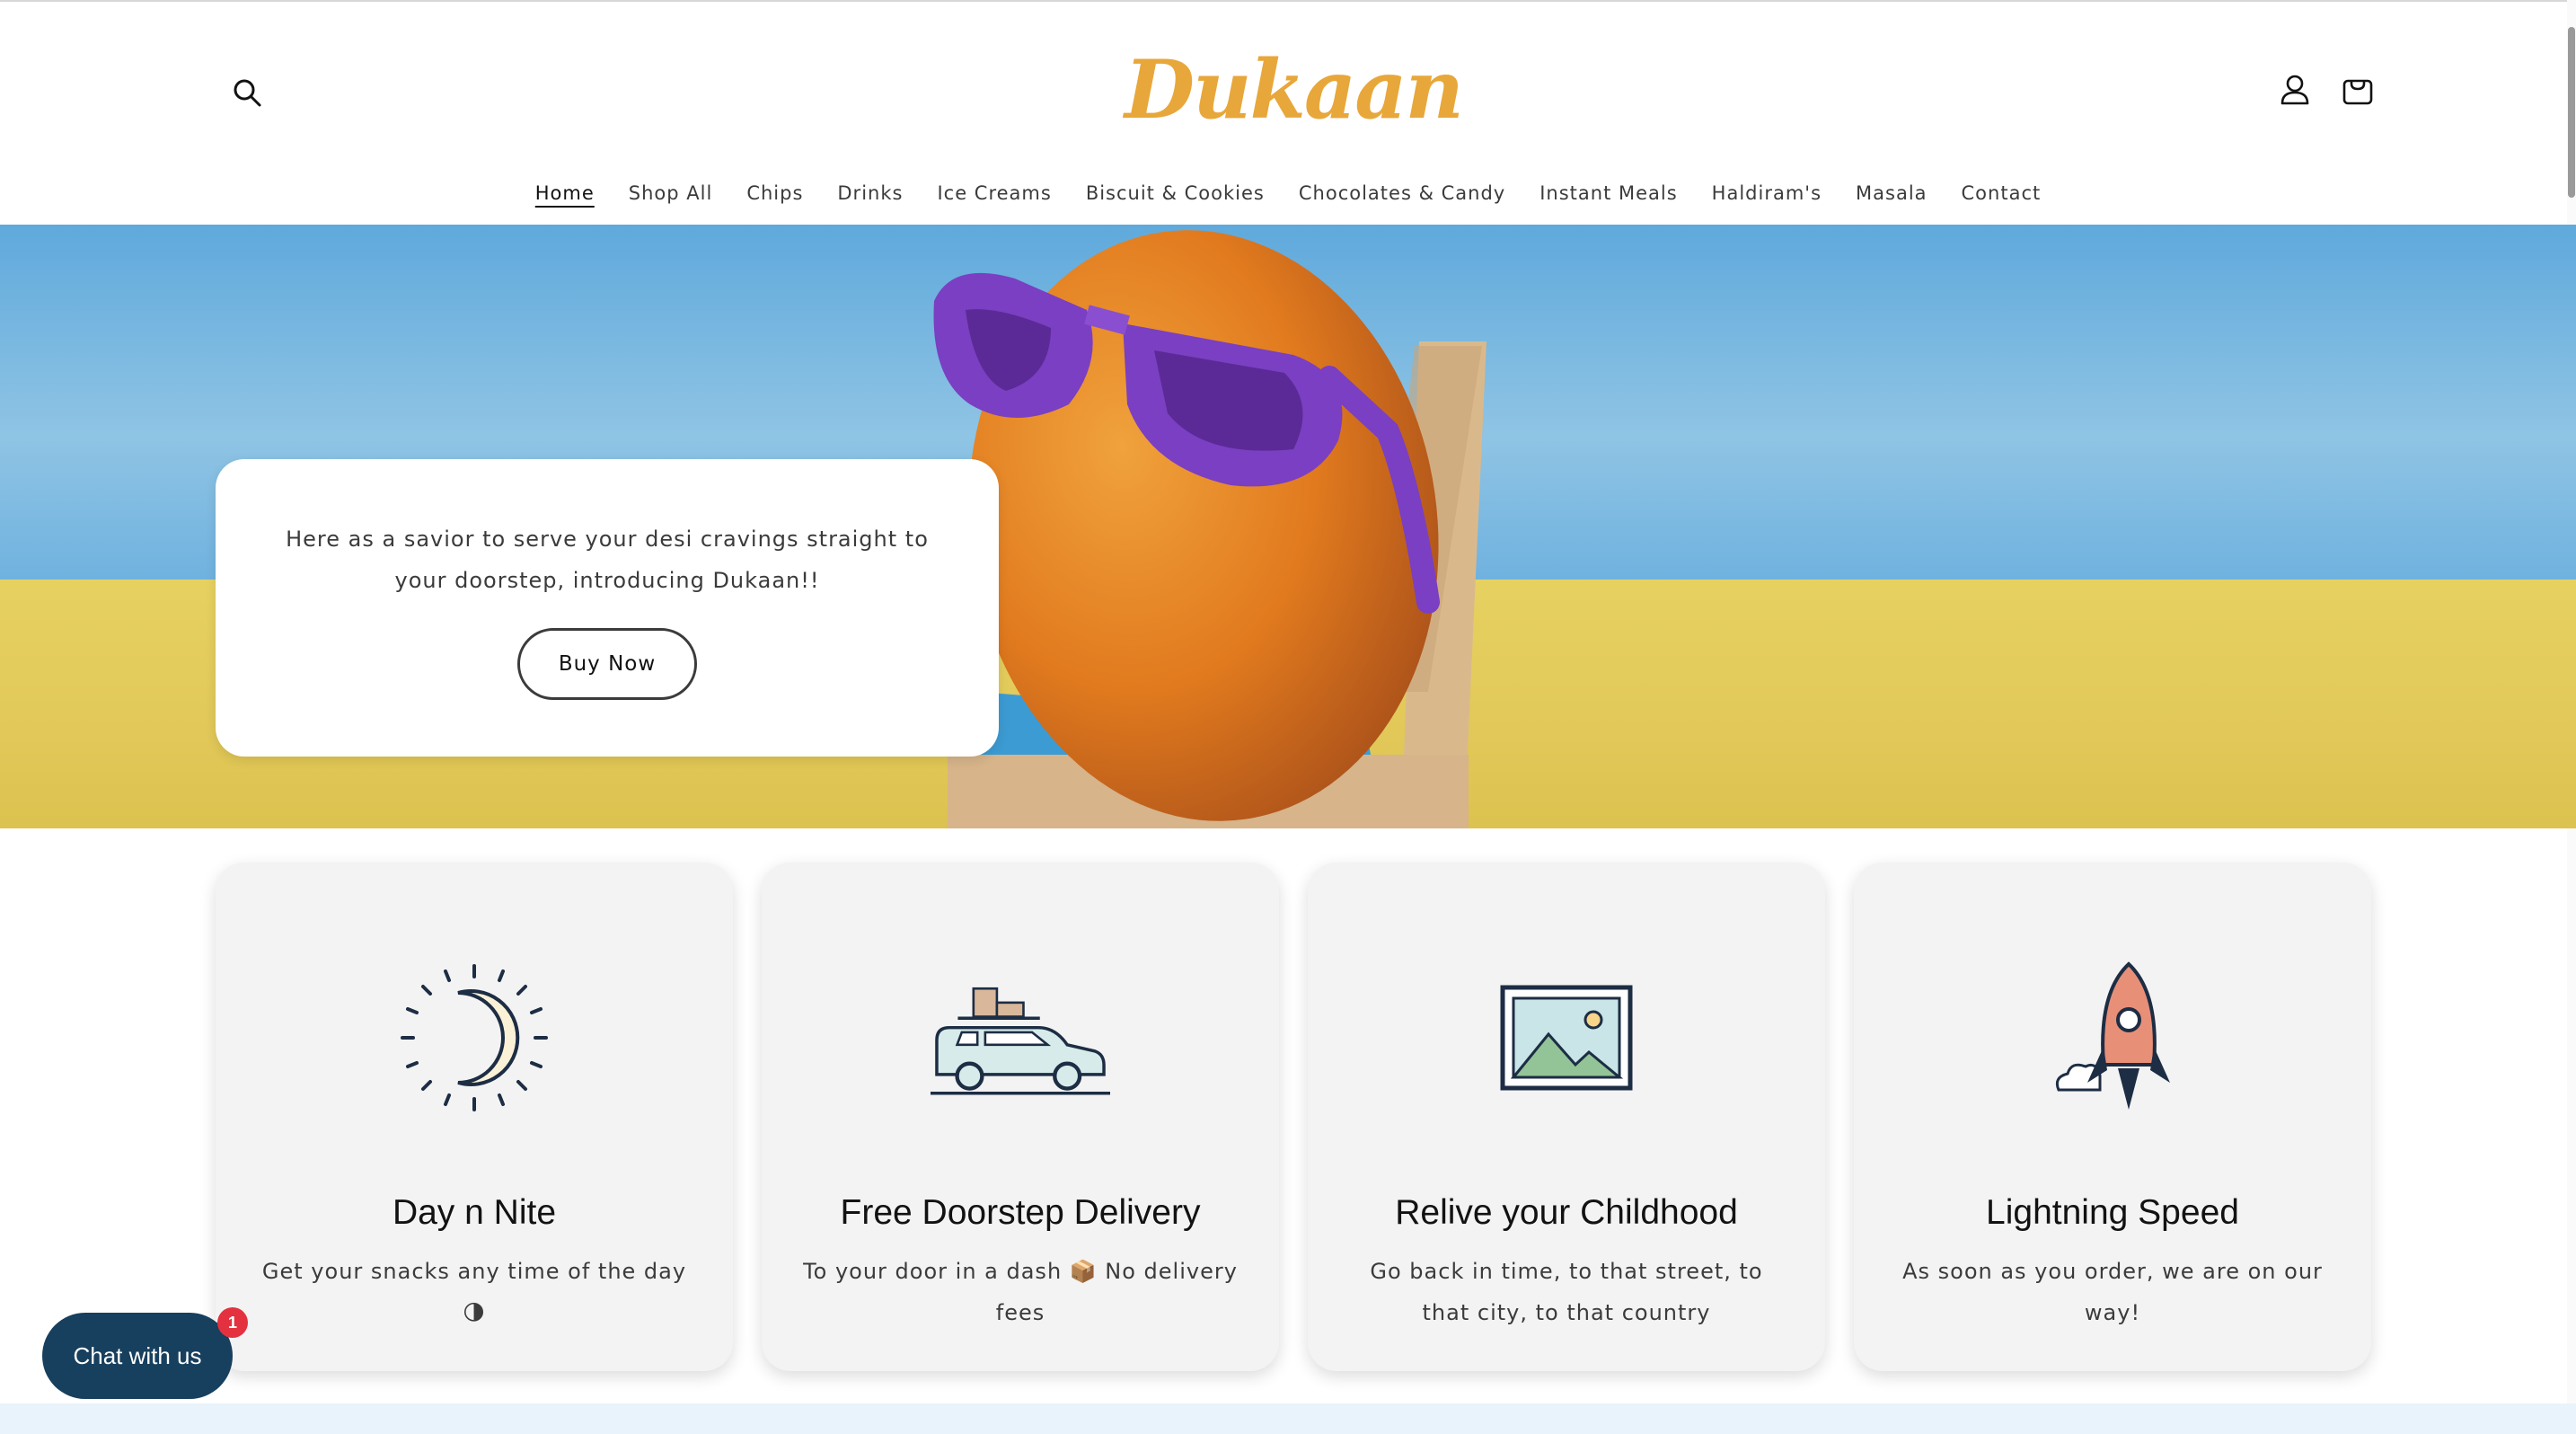 The height and width of the screenshot is (1434, 2576). I want to click on feature-text: As soon as you order, we are on our way!, so click(2112, 1292).